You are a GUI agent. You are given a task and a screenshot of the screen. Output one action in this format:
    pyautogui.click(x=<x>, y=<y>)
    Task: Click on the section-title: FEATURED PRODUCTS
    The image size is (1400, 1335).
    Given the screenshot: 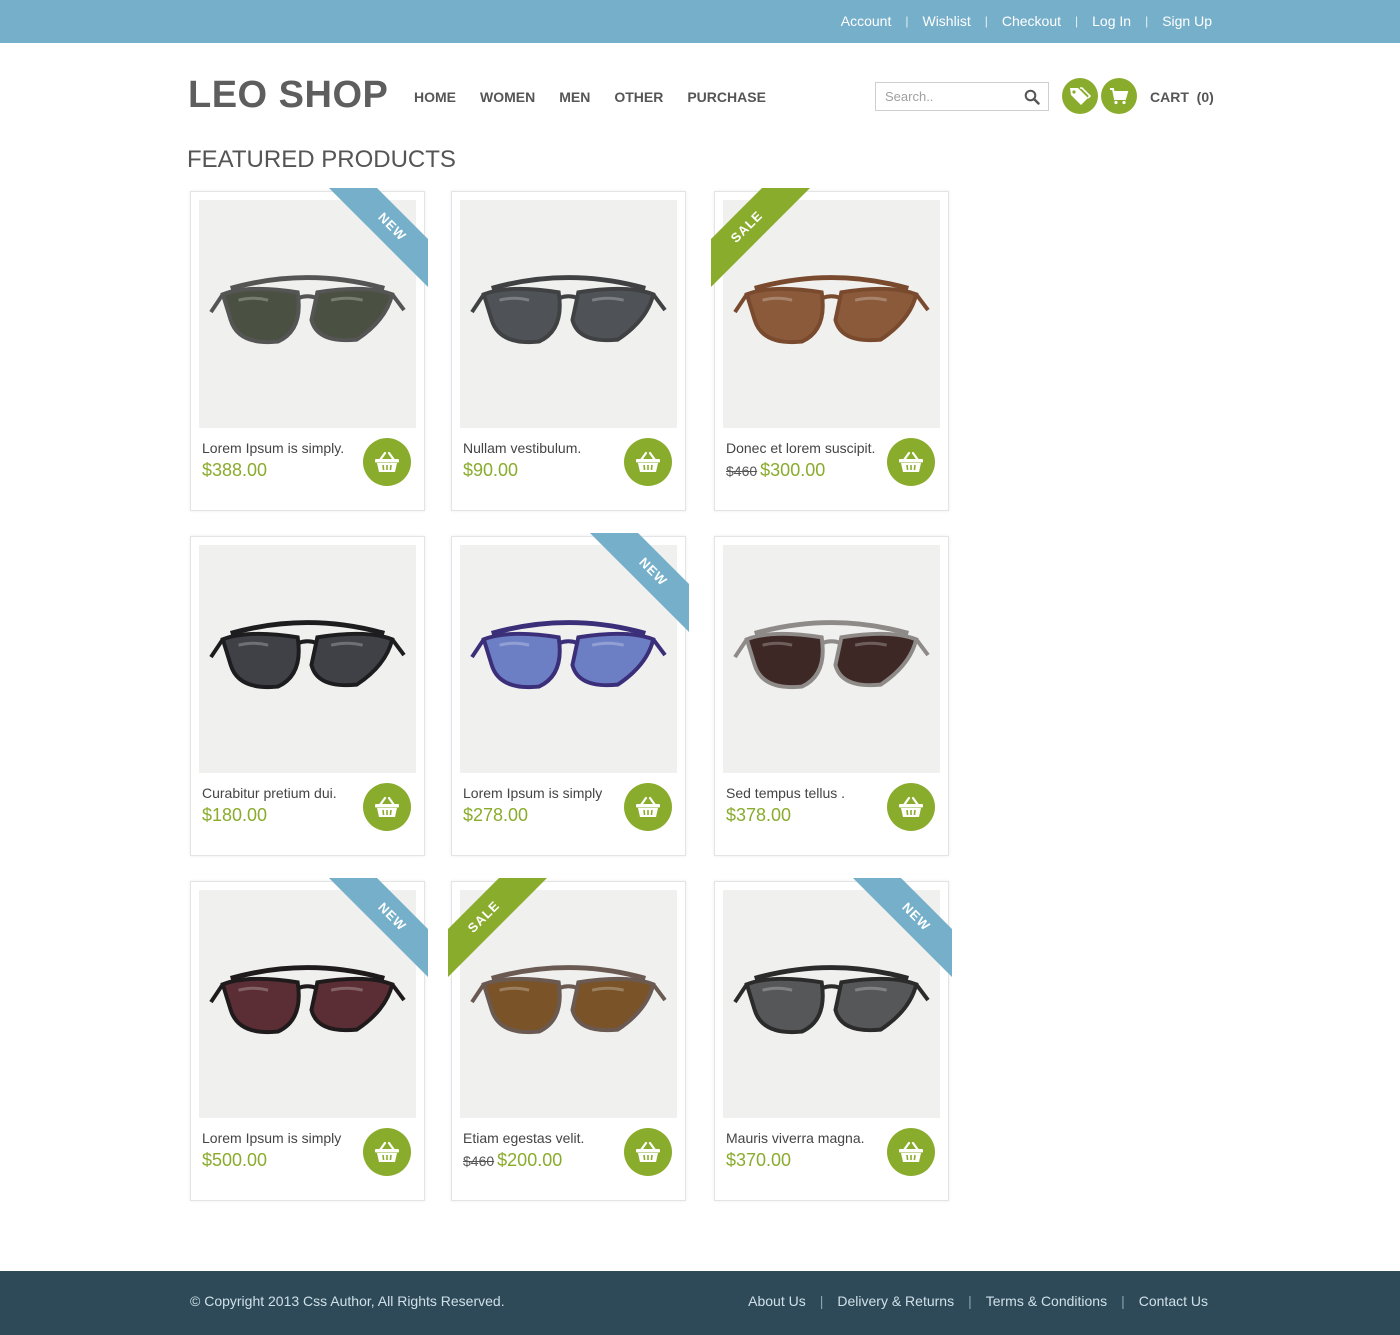 What is the action you would take?
    pyautogui.click(x=321, y=159)
    